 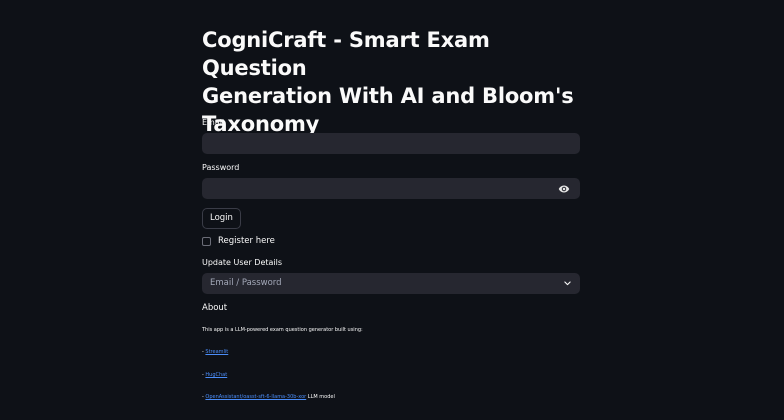 I want to click on about-link-suffix: LLM model, so click(x=320, y=397).